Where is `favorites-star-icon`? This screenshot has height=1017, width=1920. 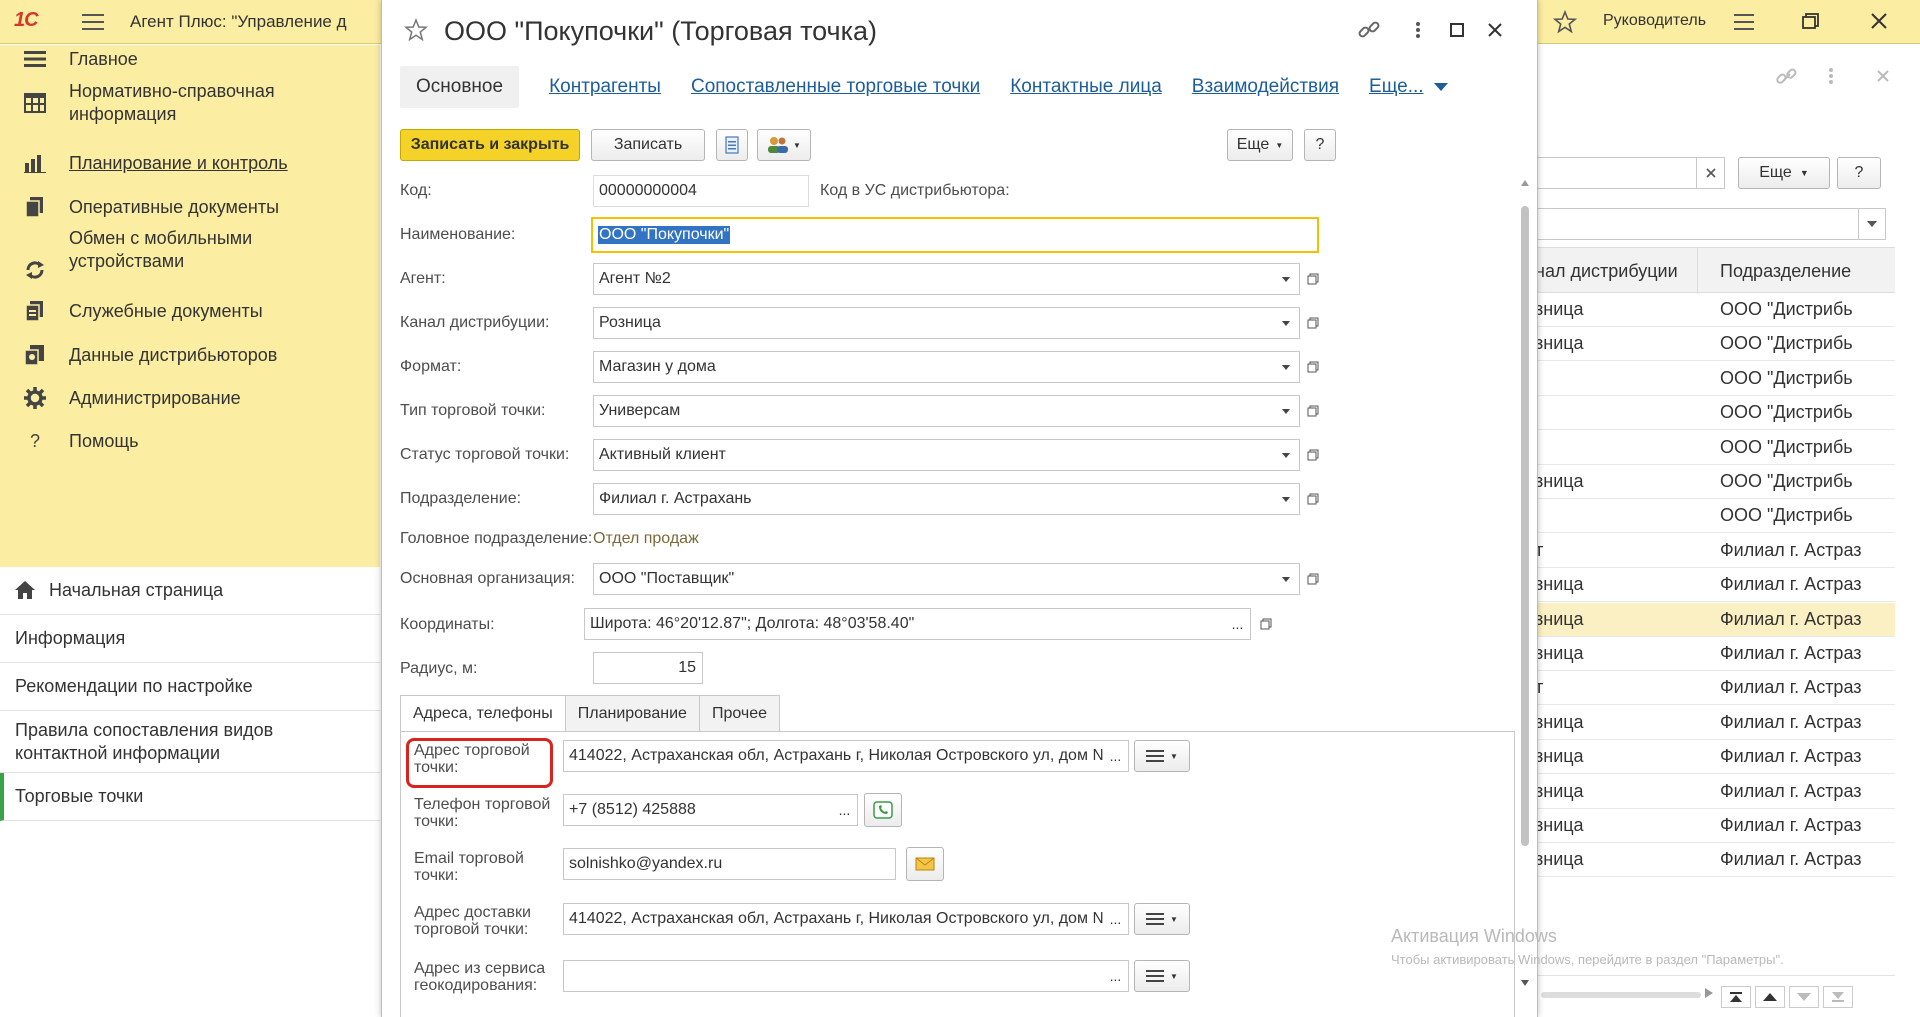 favorites-star-icon is located at coordinates (1565, 22).